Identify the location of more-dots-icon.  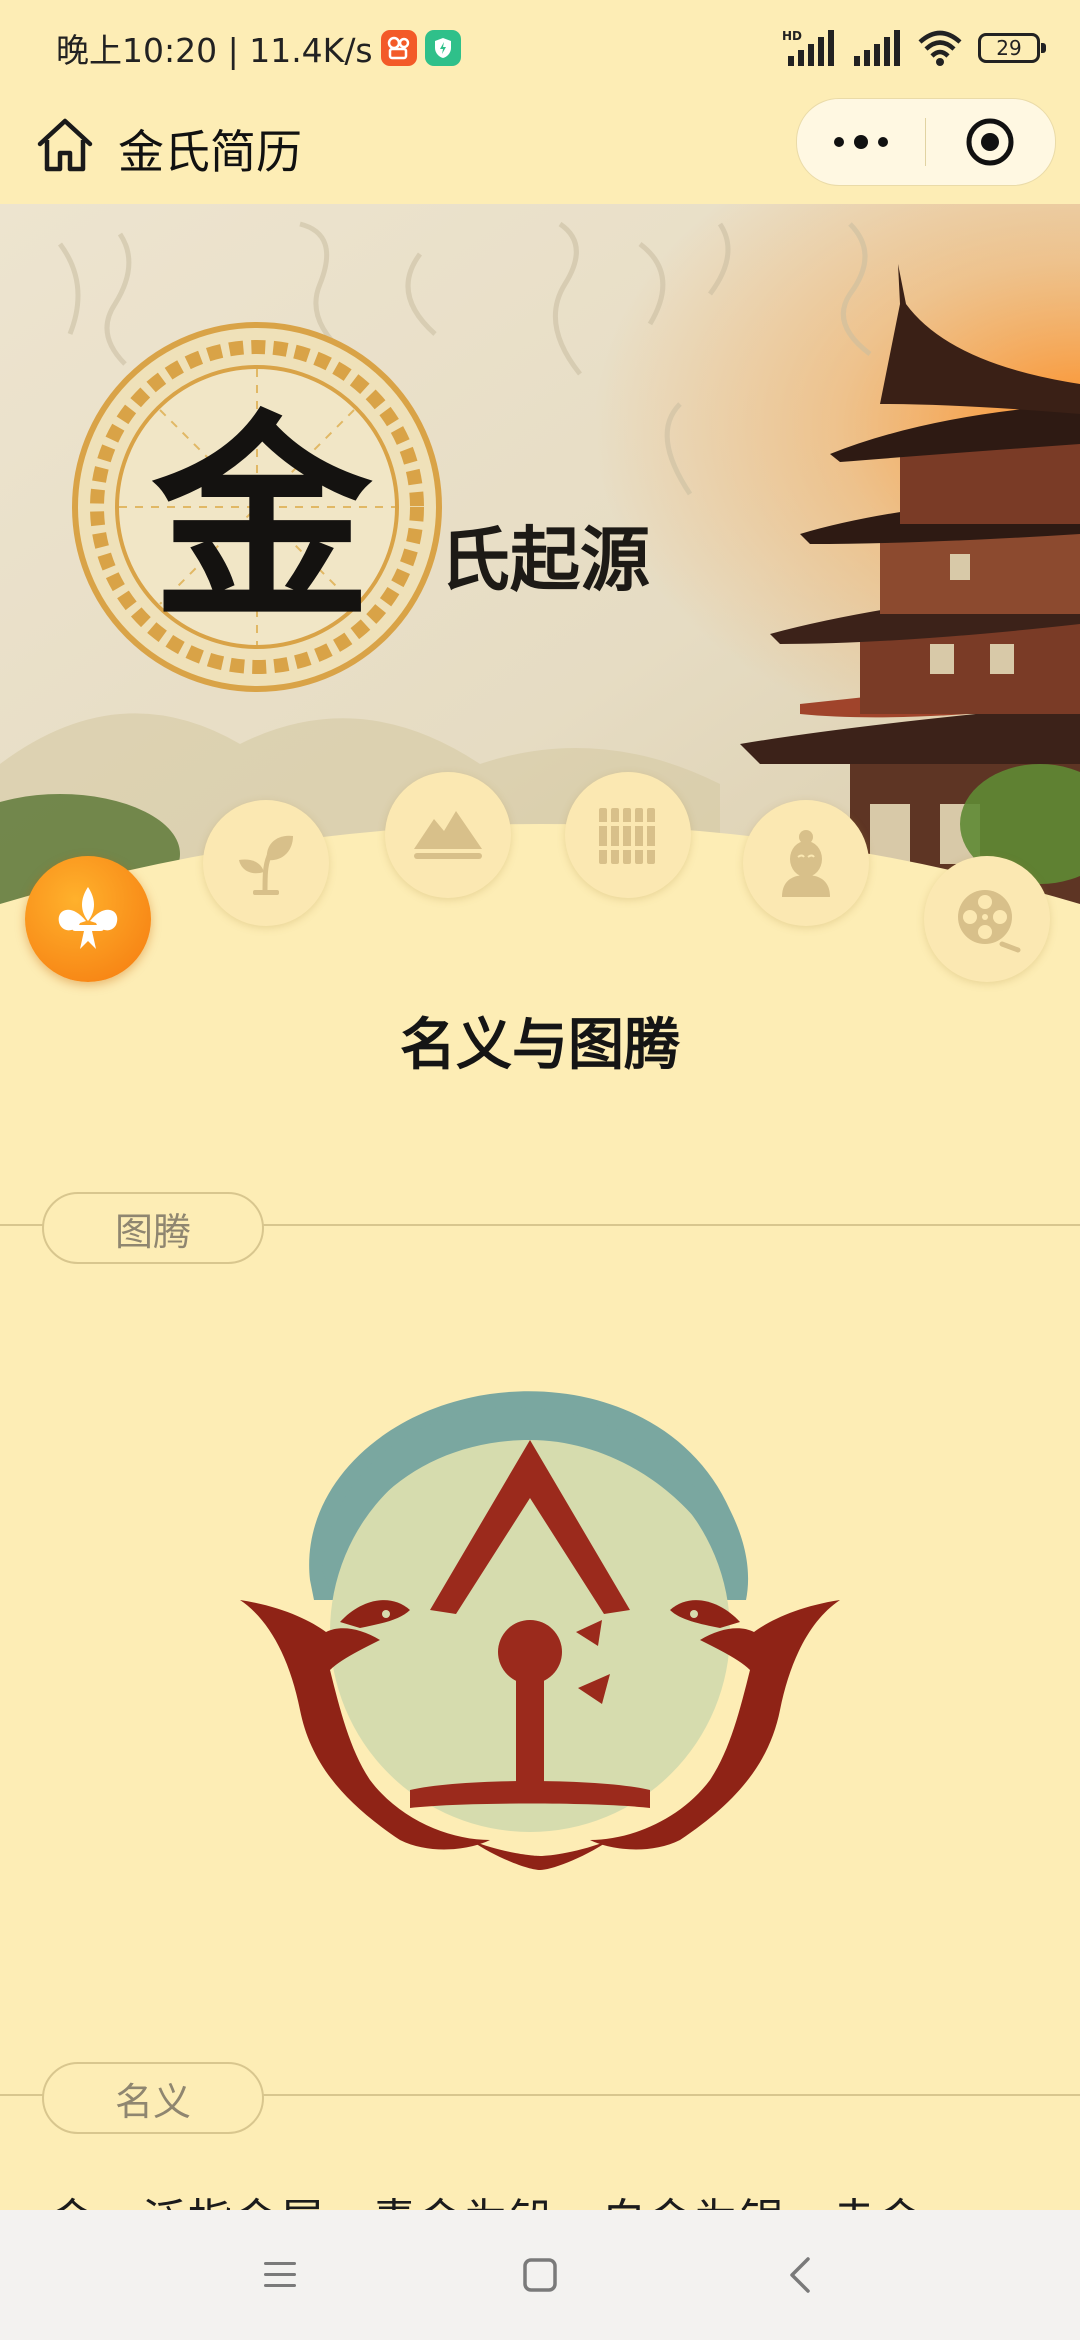
(861, 142).